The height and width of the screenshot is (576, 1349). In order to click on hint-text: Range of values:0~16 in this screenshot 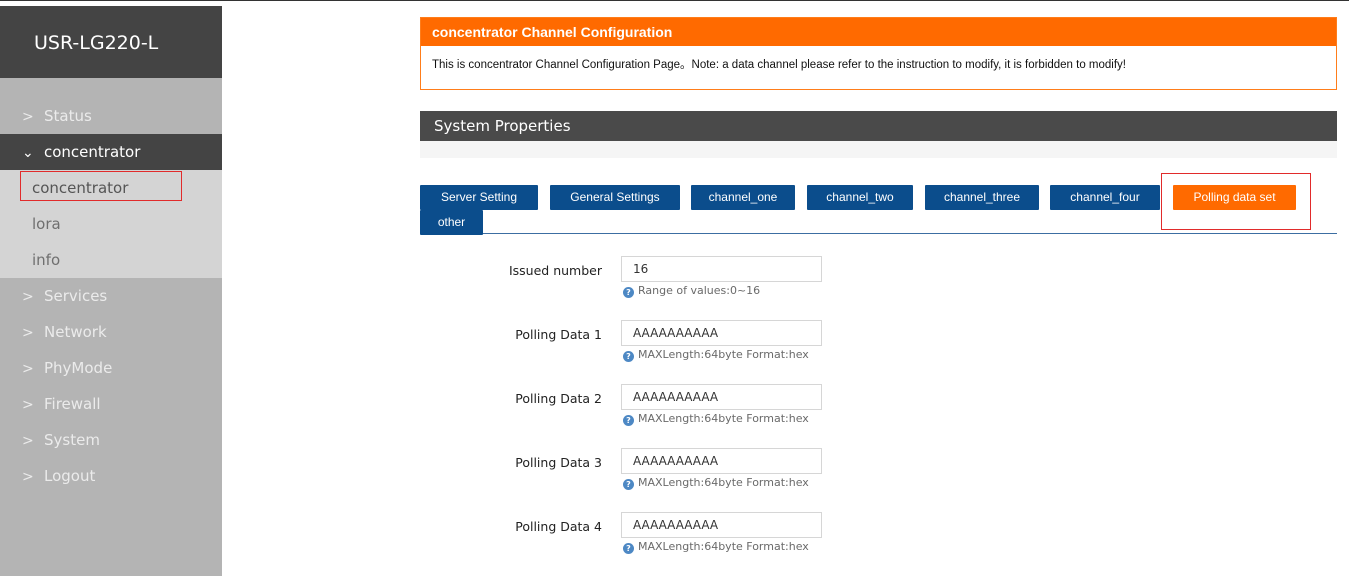, I will do `click(699, 290)`.